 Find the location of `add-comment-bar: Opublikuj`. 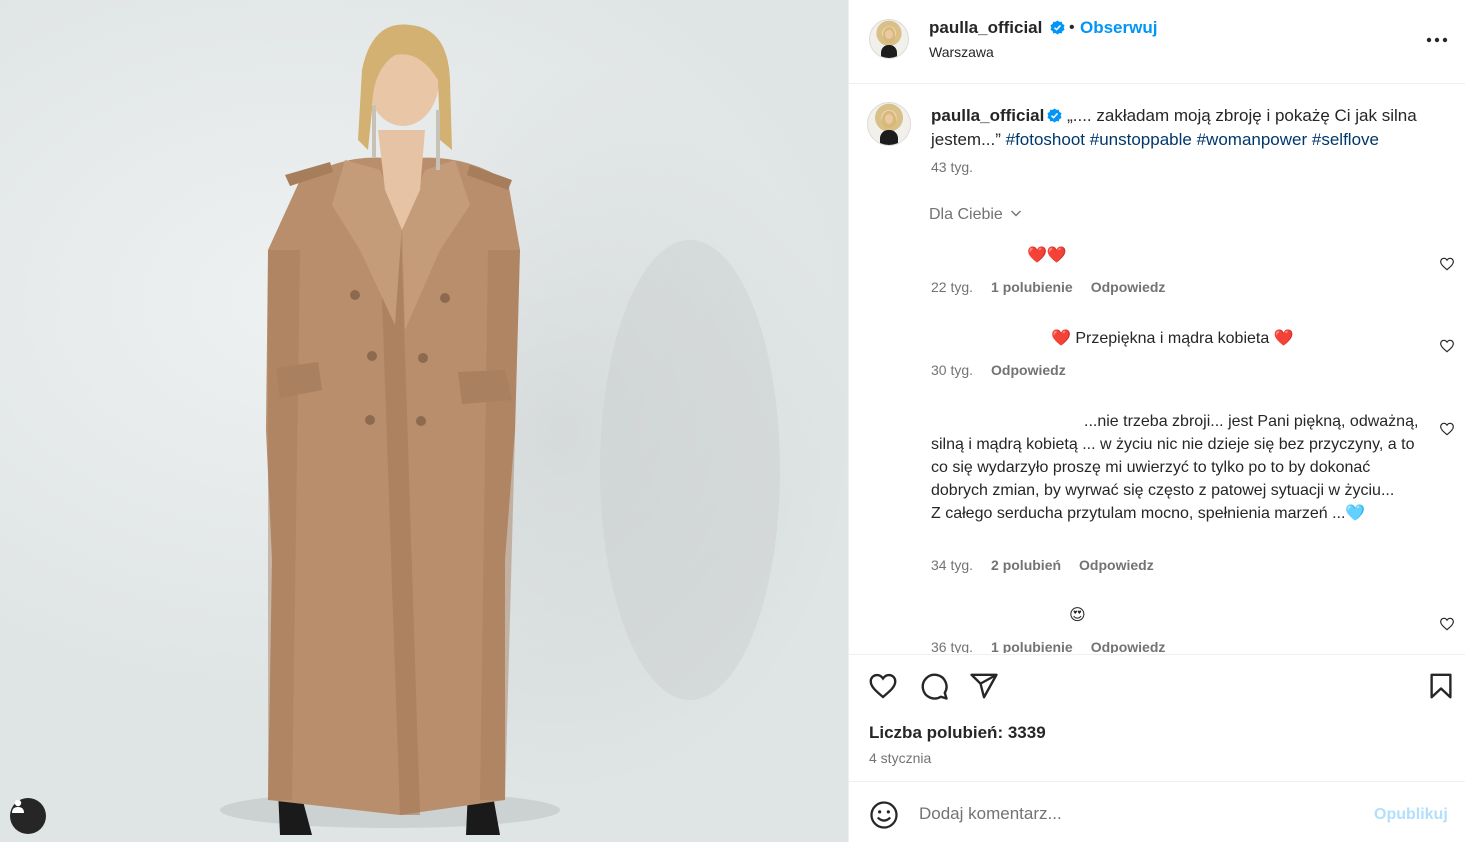

add-comment-bar: Opublikuj is located at coordinates (1157, 812).